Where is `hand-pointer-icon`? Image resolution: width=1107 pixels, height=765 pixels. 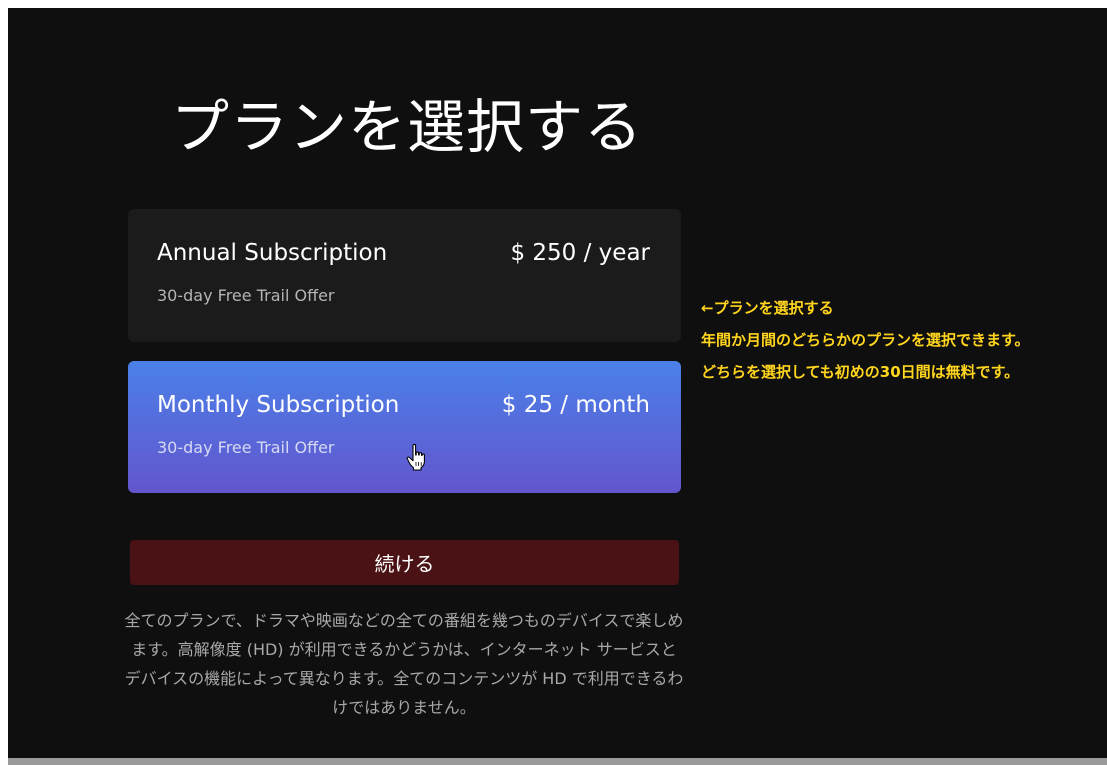 hand-pointer-icon is located at coordinates (415, 457).